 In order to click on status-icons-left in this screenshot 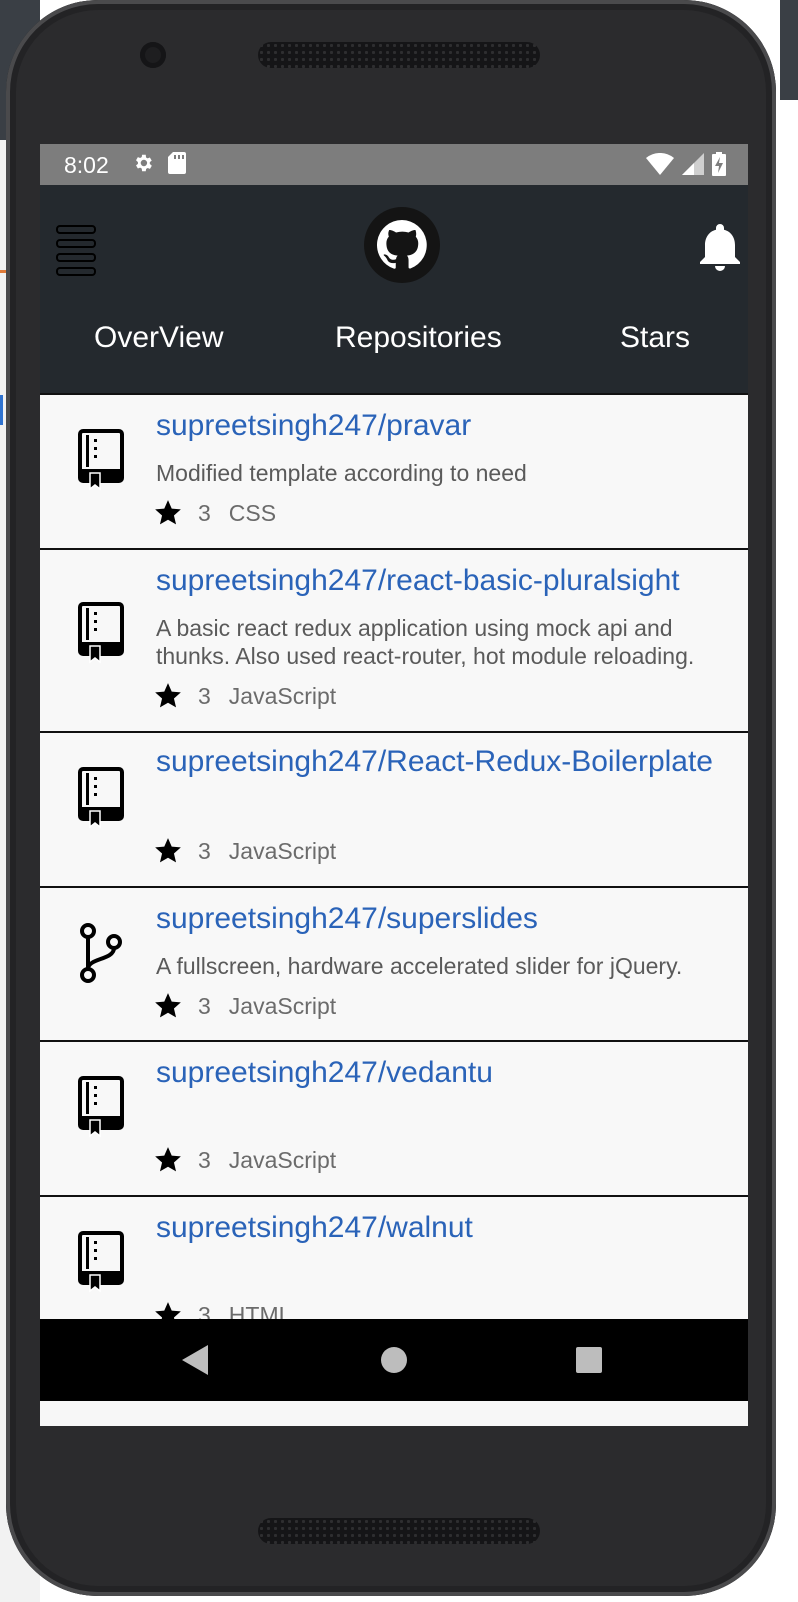, I will do `click(159, 166)`.